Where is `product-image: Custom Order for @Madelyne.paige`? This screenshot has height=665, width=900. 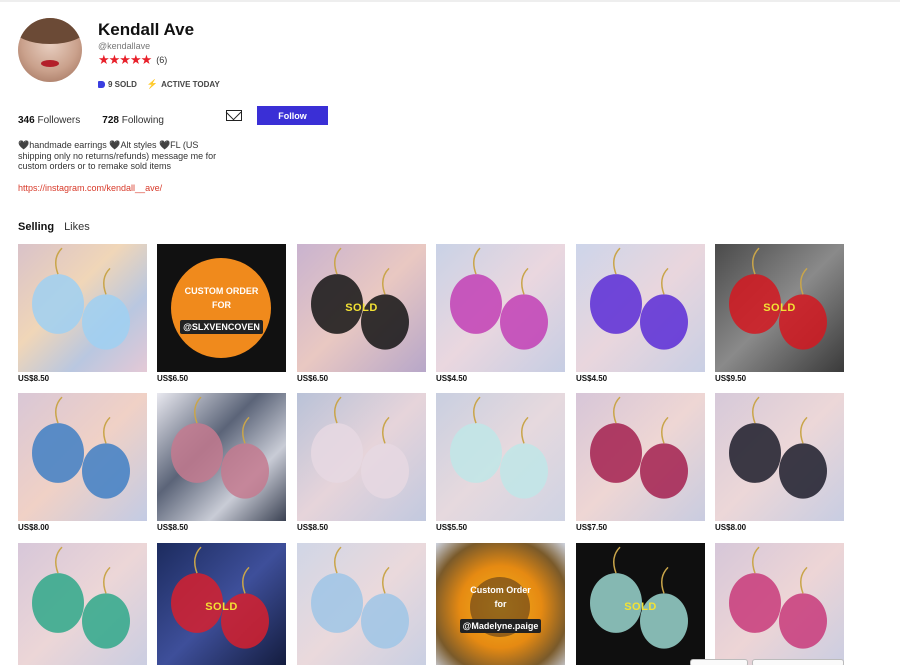
product-image: Custom Order for @Madelyne.paige is located at coordinates (500, 604).